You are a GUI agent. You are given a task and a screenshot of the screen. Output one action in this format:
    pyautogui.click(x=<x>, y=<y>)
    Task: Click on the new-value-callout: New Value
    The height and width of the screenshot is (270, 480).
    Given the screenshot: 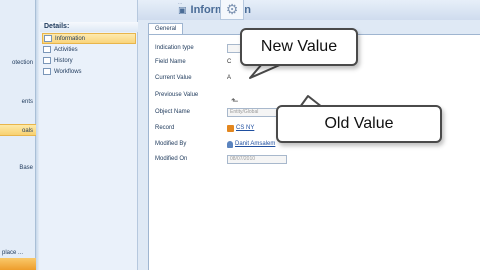 What is the action you would take?
    pyautogui.click(x=299, y=47)
    